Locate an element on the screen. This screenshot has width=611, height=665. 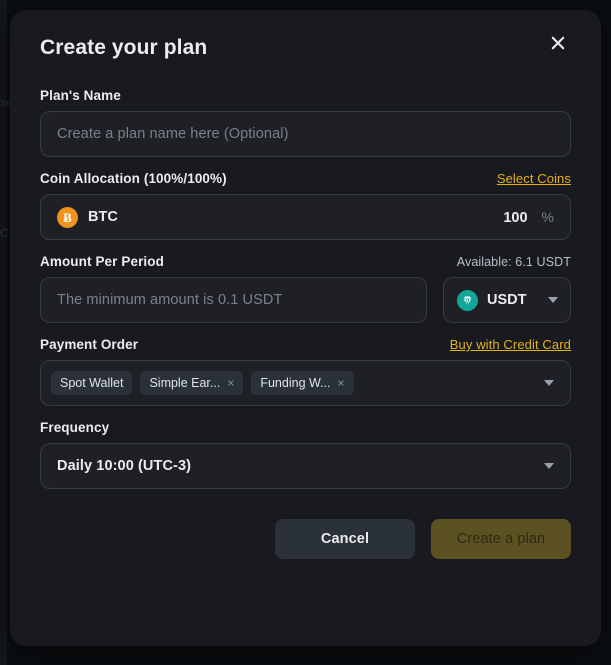
payment-order-label: Payment Order is located at coordinates (89, 344).